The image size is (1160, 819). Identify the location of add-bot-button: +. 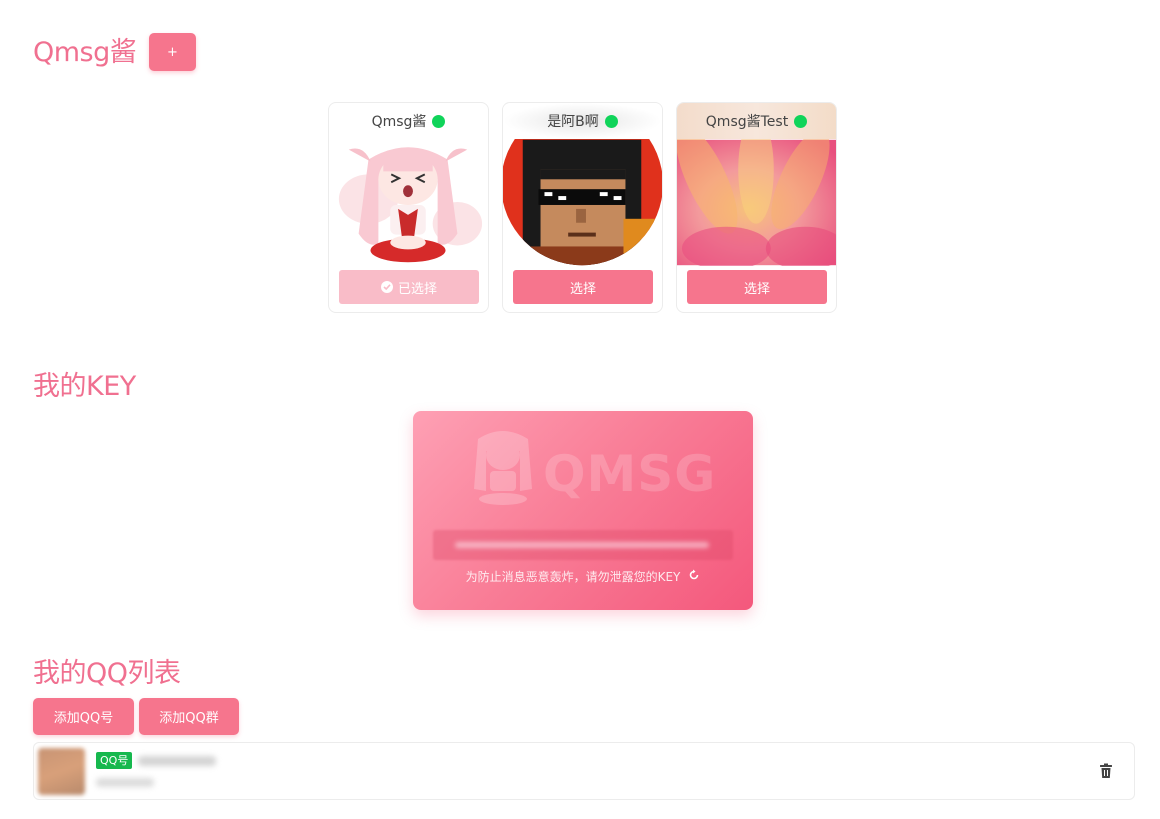
(172, 52).